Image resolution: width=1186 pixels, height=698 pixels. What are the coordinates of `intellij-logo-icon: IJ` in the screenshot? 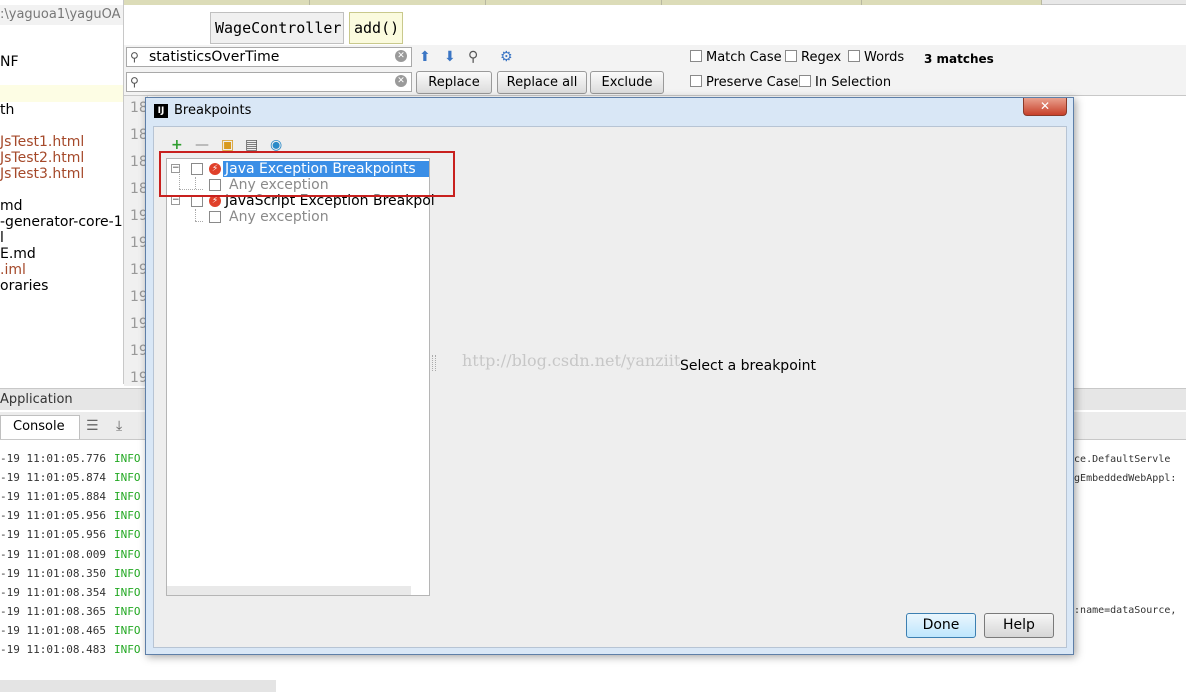 It's located at (161, 111).